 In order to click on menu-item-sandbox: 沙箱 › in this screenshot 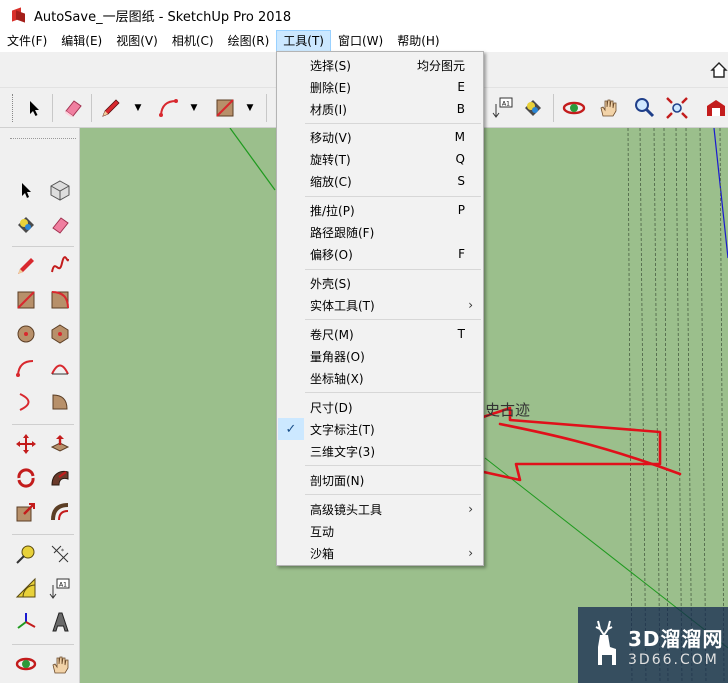, I will do `click(380, 553)`.